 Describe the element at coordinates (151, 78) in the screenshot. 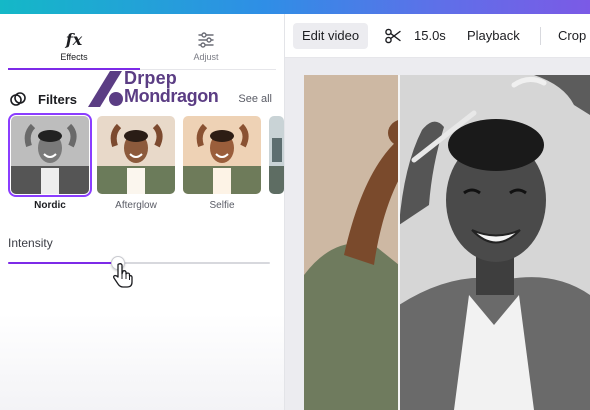

I see `watermark-line-1: Drpep` at that location.